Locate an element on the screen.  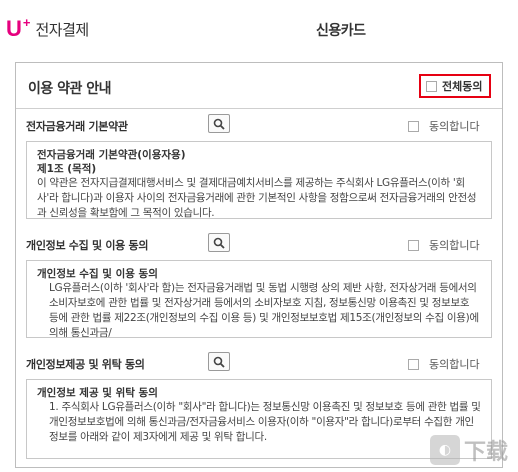
terms-header-title: 이용 약관 안내 is located at coordinates (70, 89).